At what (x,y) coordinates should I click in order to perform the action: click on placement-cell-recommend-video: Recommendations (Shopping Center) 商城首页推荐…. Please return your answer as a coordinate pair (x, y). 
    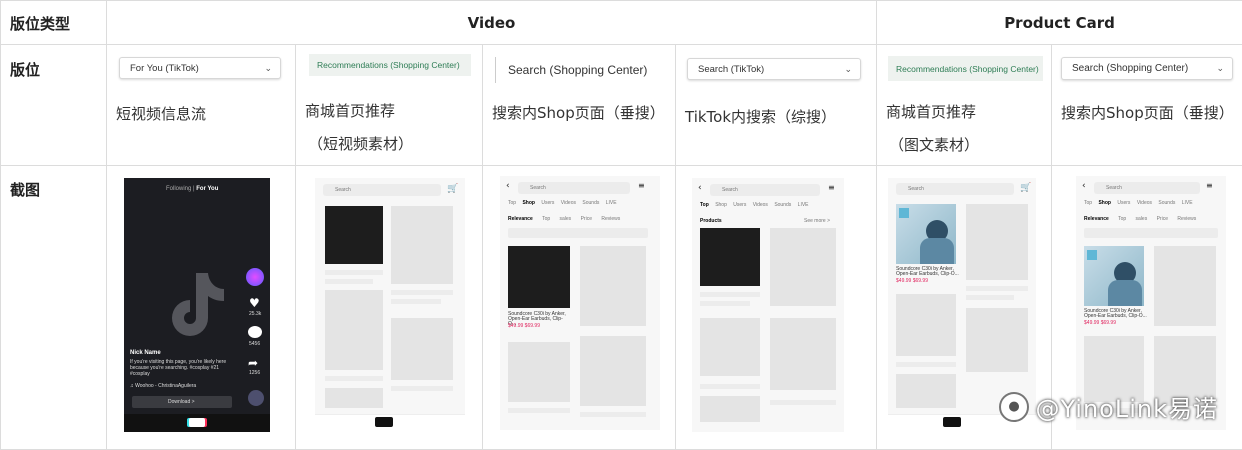
    Looking at the image, I should click on (389, 105).